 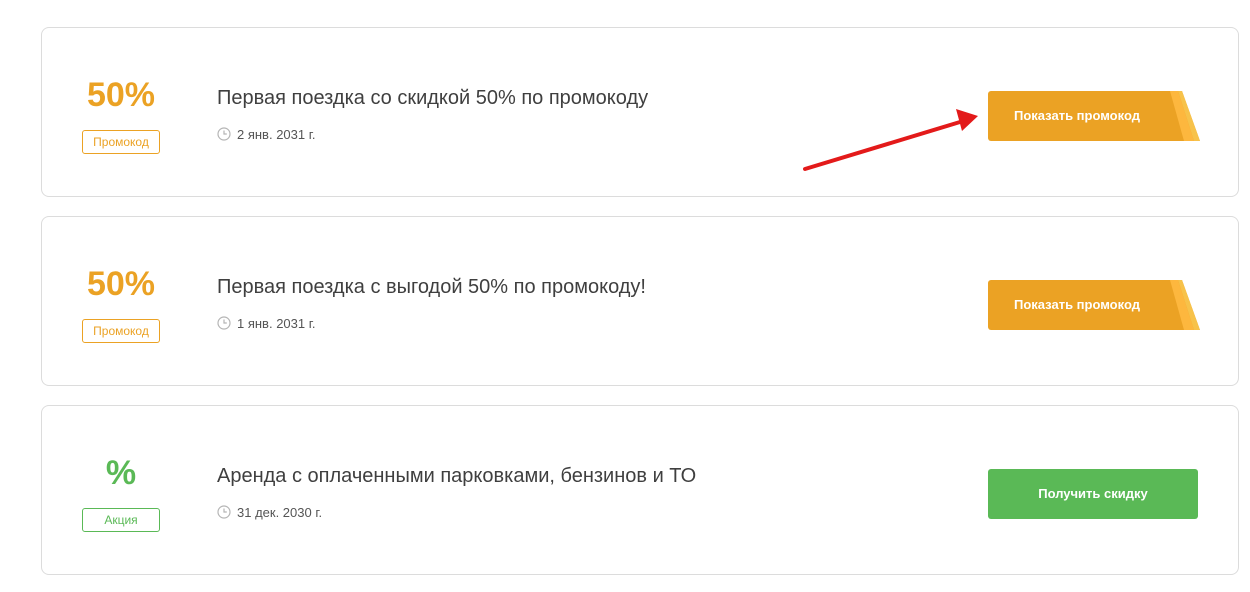 I want to click on offer-date: 31 дек. 2030 г., so click(x=269, y=512).